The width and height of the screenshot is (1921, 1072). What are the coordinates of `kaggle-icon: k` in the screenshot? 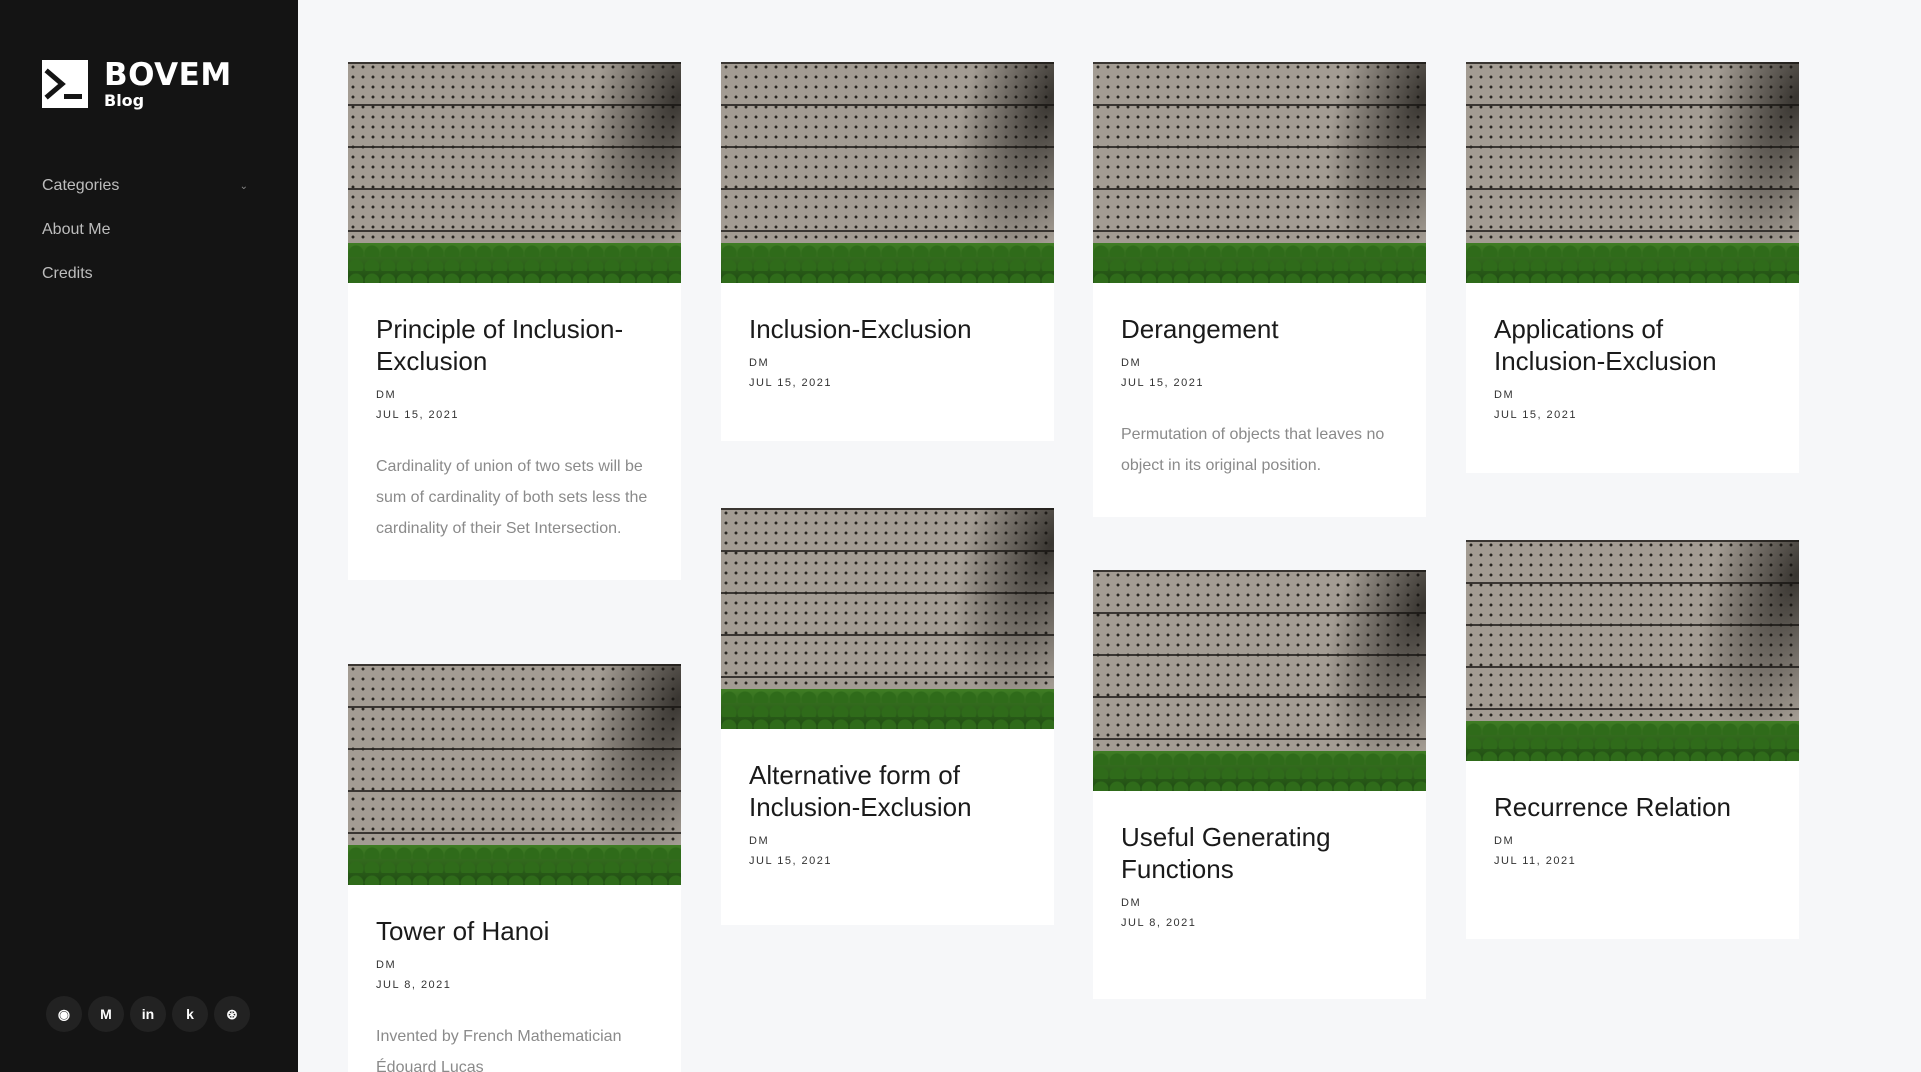 It's located at (190, 1014).